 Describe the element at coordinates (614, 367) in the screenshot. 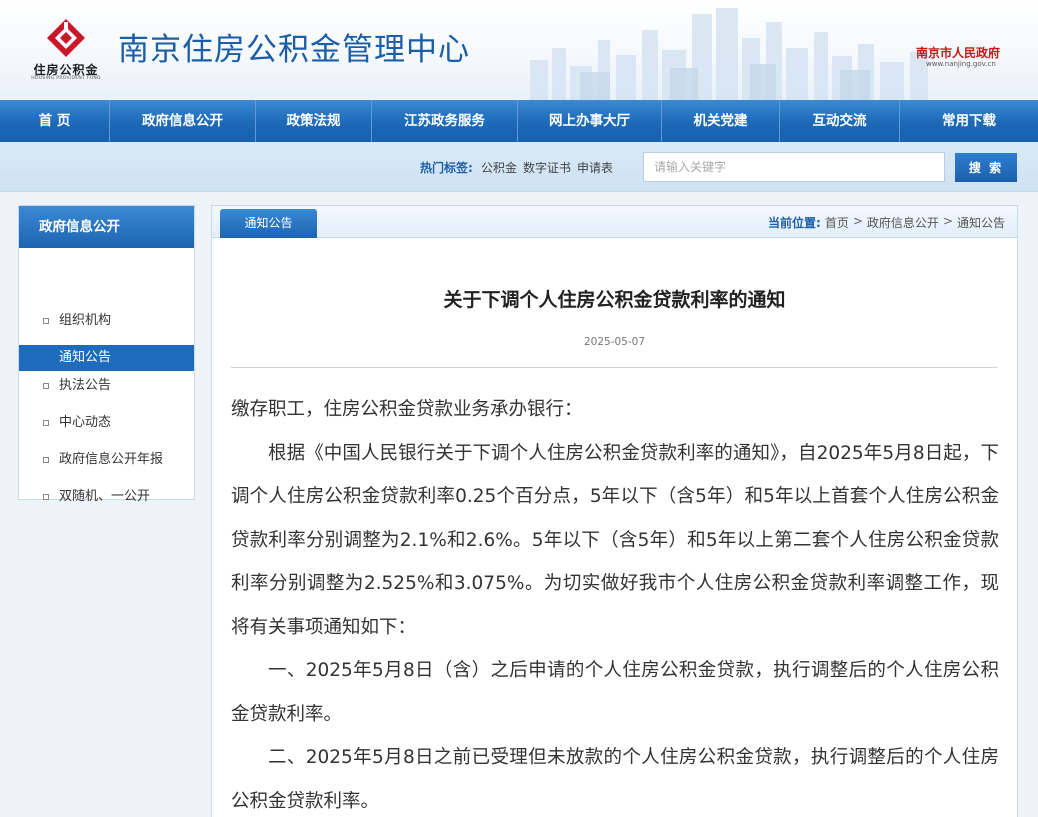

I see `title-divider` at that location.